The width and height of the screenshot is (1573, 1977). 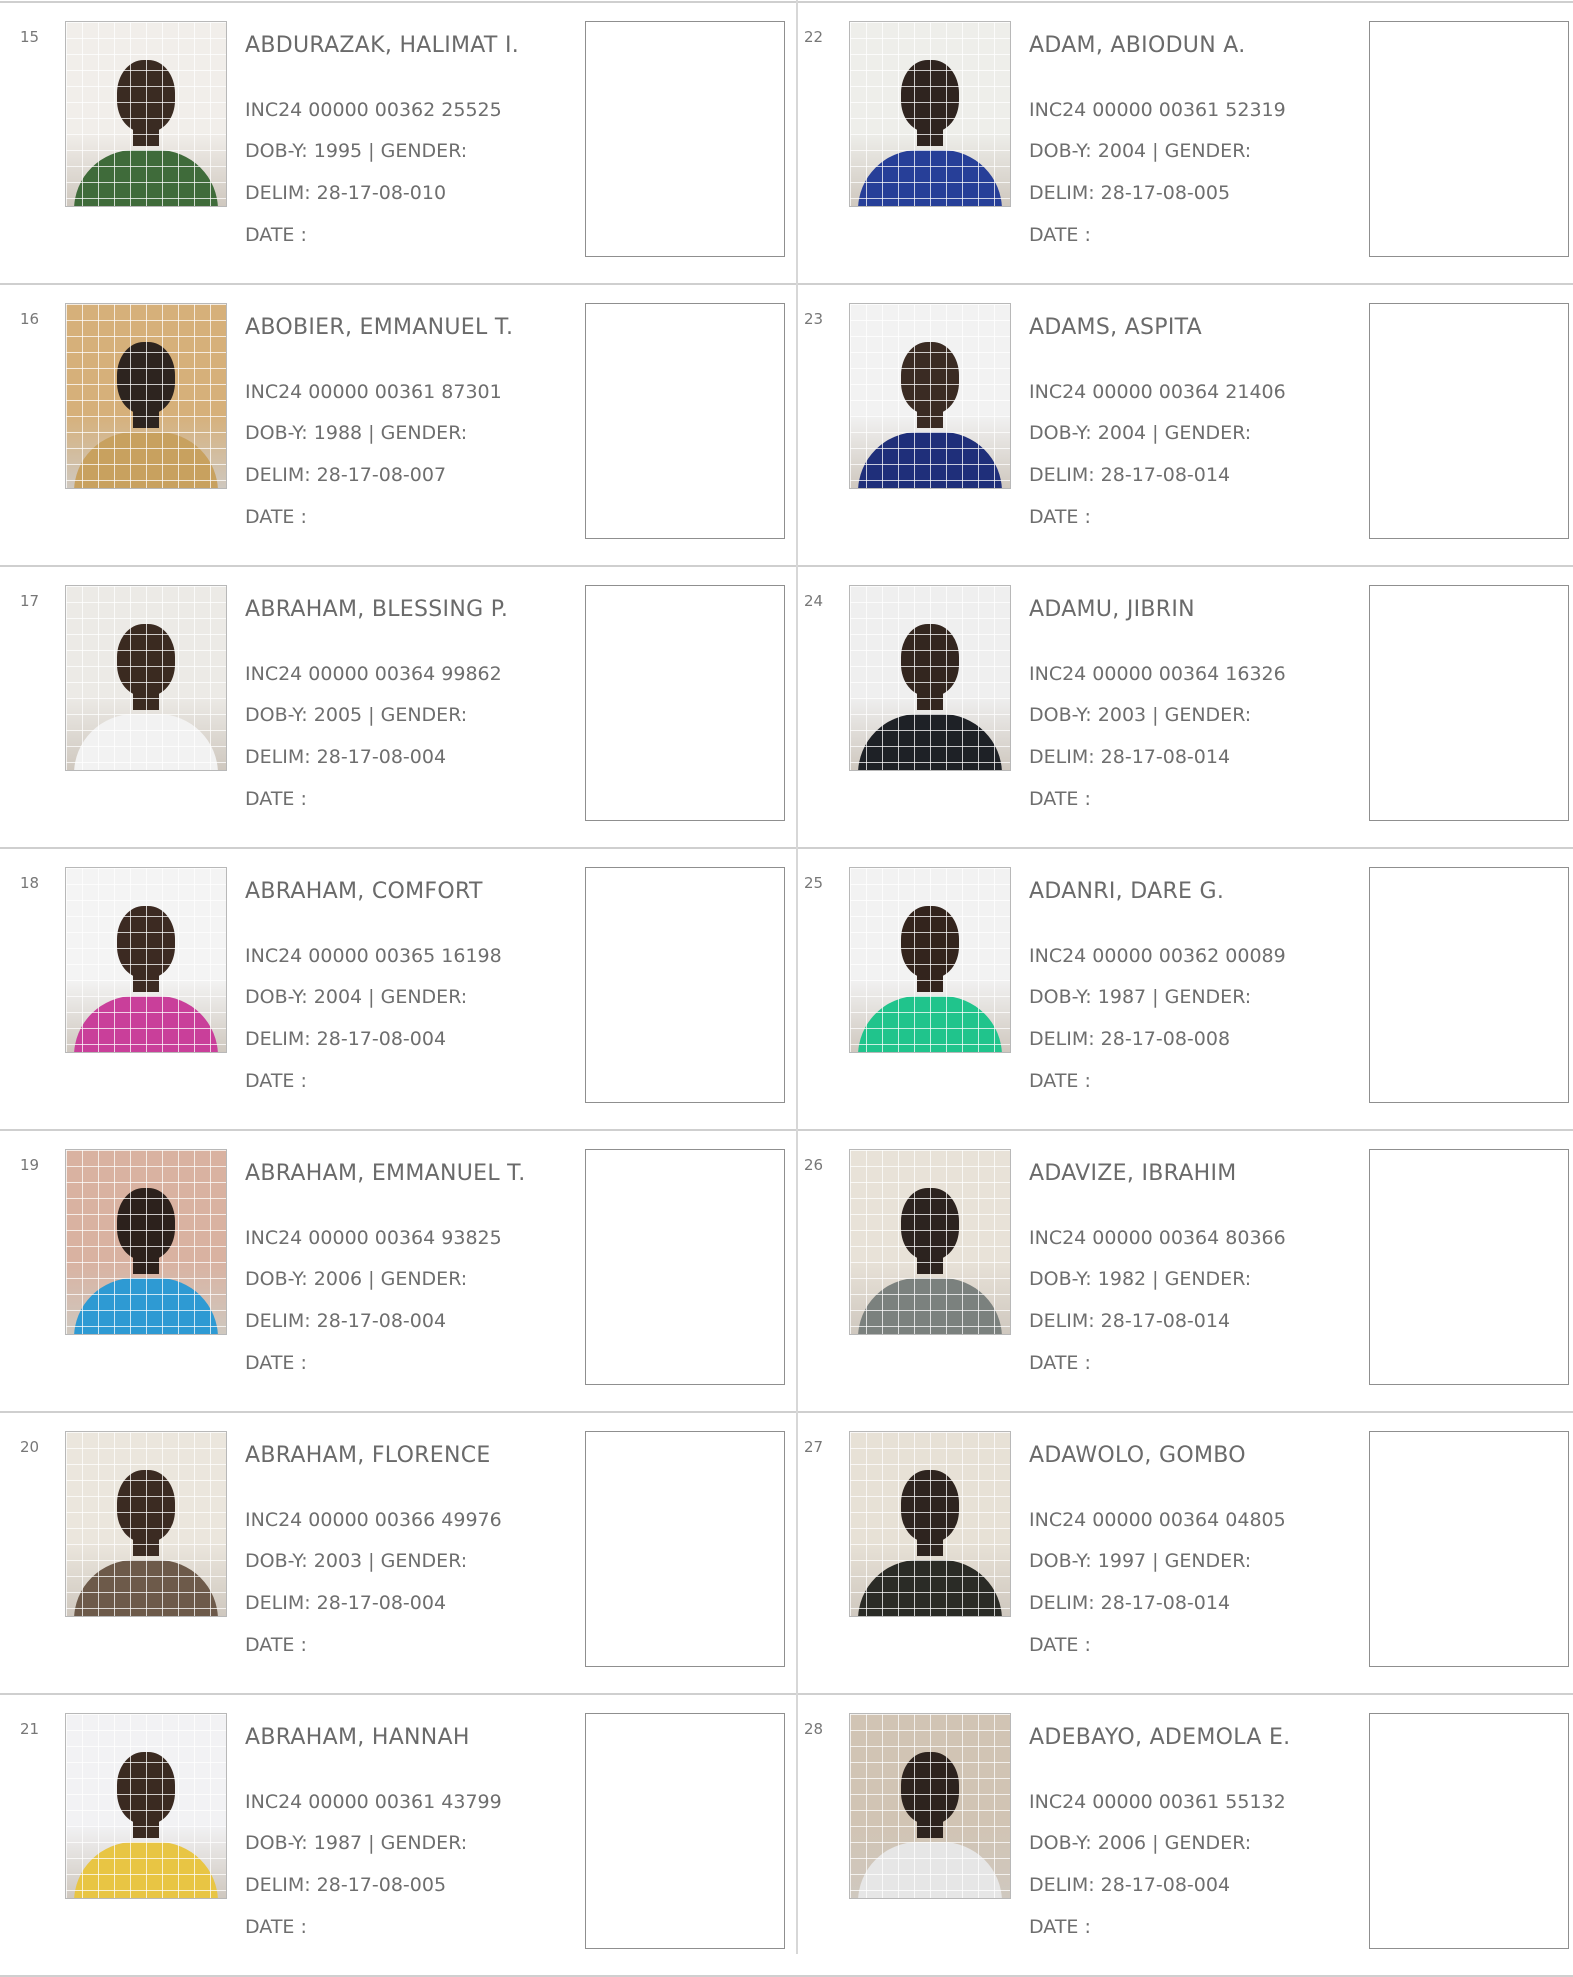 What do you see at coordinates (1140, 433) in the screenshot?
I see `dob-gender-line: DOB-Y: 2004 | GENDER:` at bounding box center [1140, 433].